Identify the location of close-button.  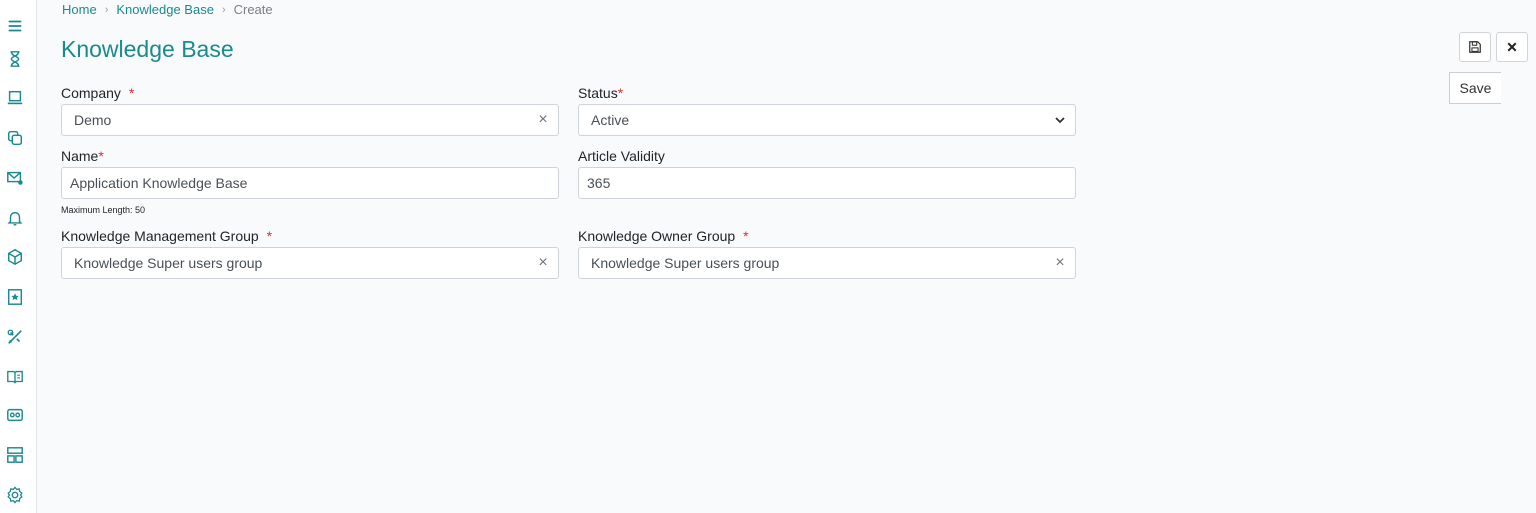
(1512, 47).